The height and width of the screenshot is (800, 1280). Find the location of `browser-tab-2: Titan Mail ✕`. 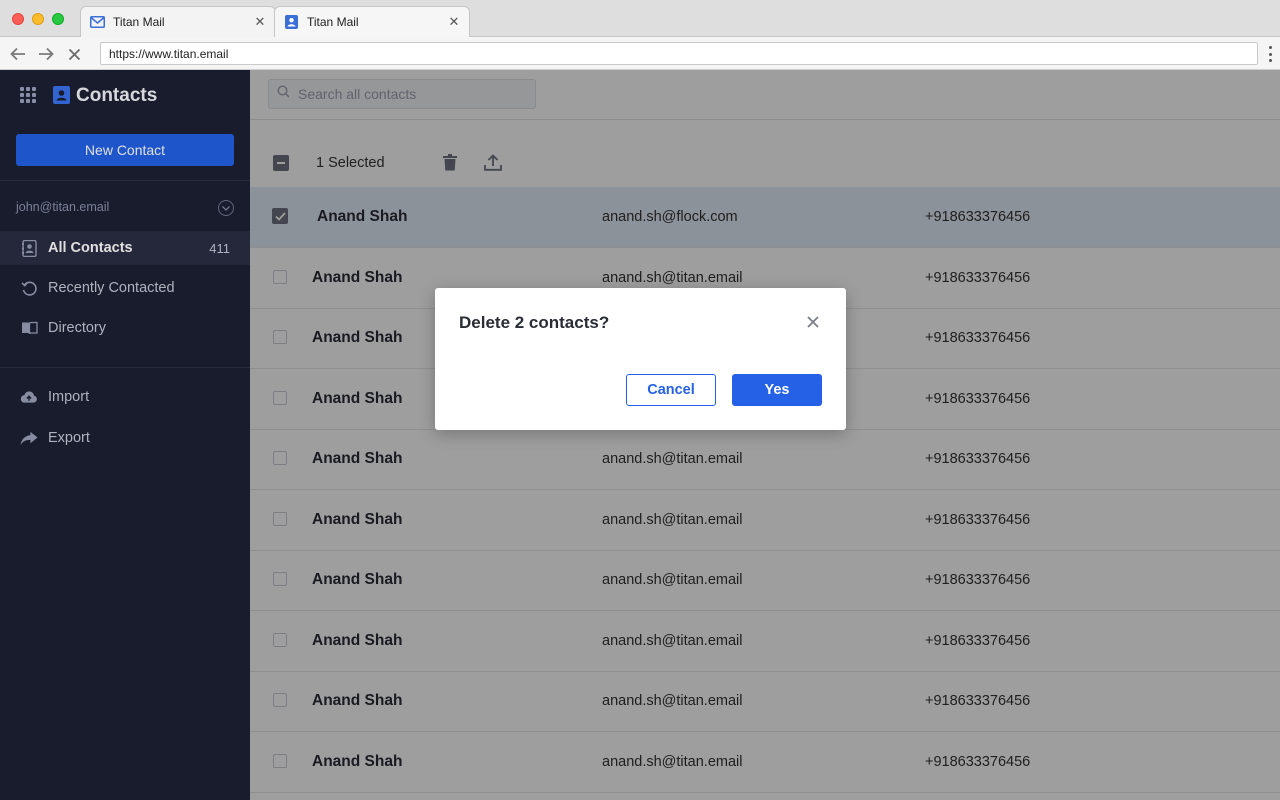

browser-tab-2: Titan Mail ✕ is located at coordinates (372, 21).